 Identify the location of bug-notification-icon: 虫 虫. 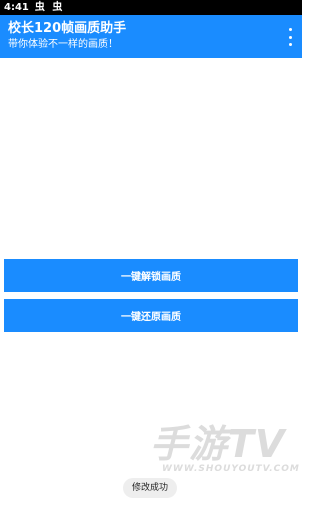
(49, 7).